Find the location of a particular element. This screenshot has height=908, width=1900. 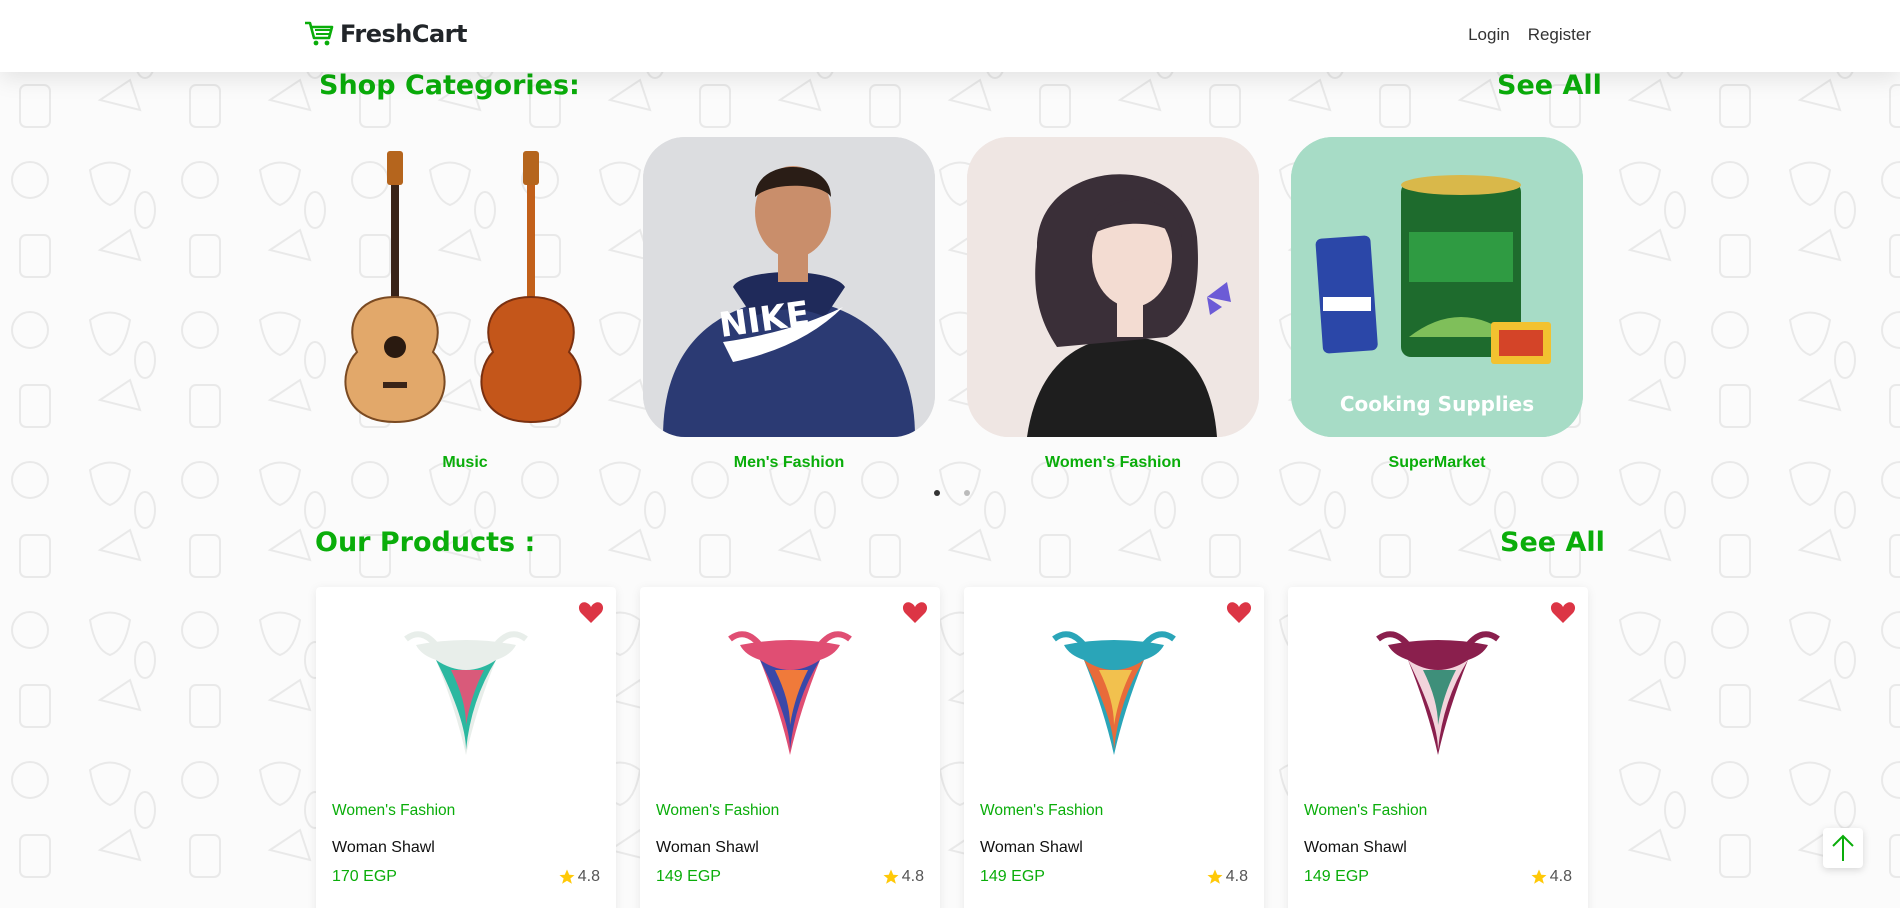

product-card: Women's Fashion Woman Shawl 170 EGP 4.8 is located at coordinates (466, 747).